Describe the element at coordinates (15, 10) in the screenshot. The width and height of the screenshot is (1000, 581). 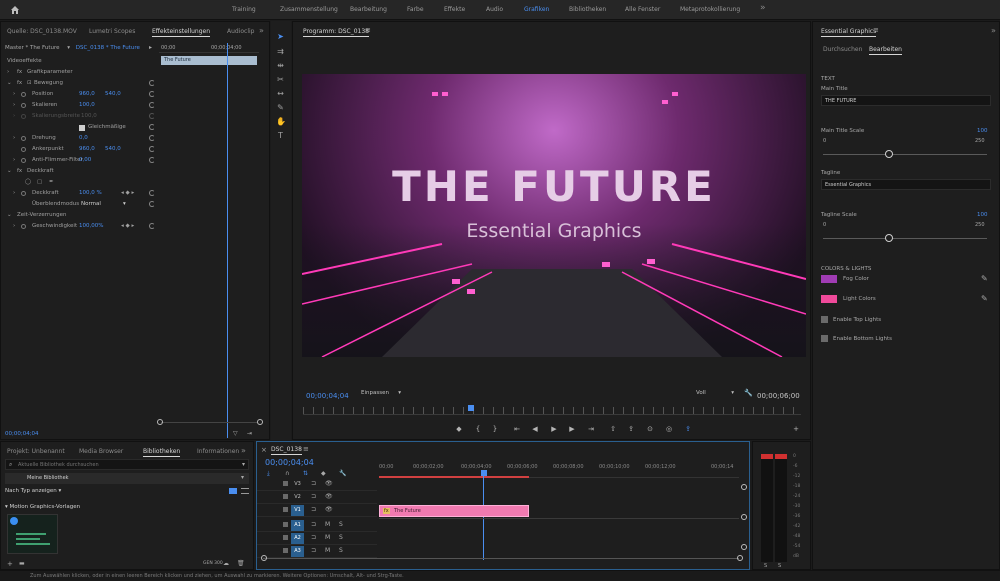
I see `home-icon` at that location.